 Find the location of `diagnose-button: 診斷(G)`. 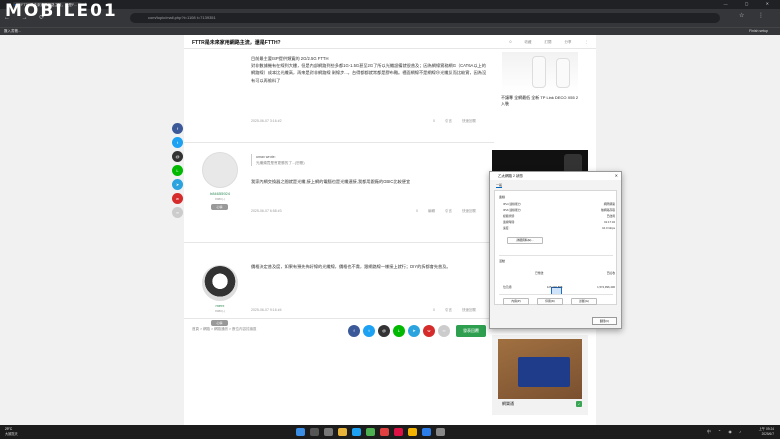

diagnose-button: 診斷(G) is located at coordinates (584, 301).